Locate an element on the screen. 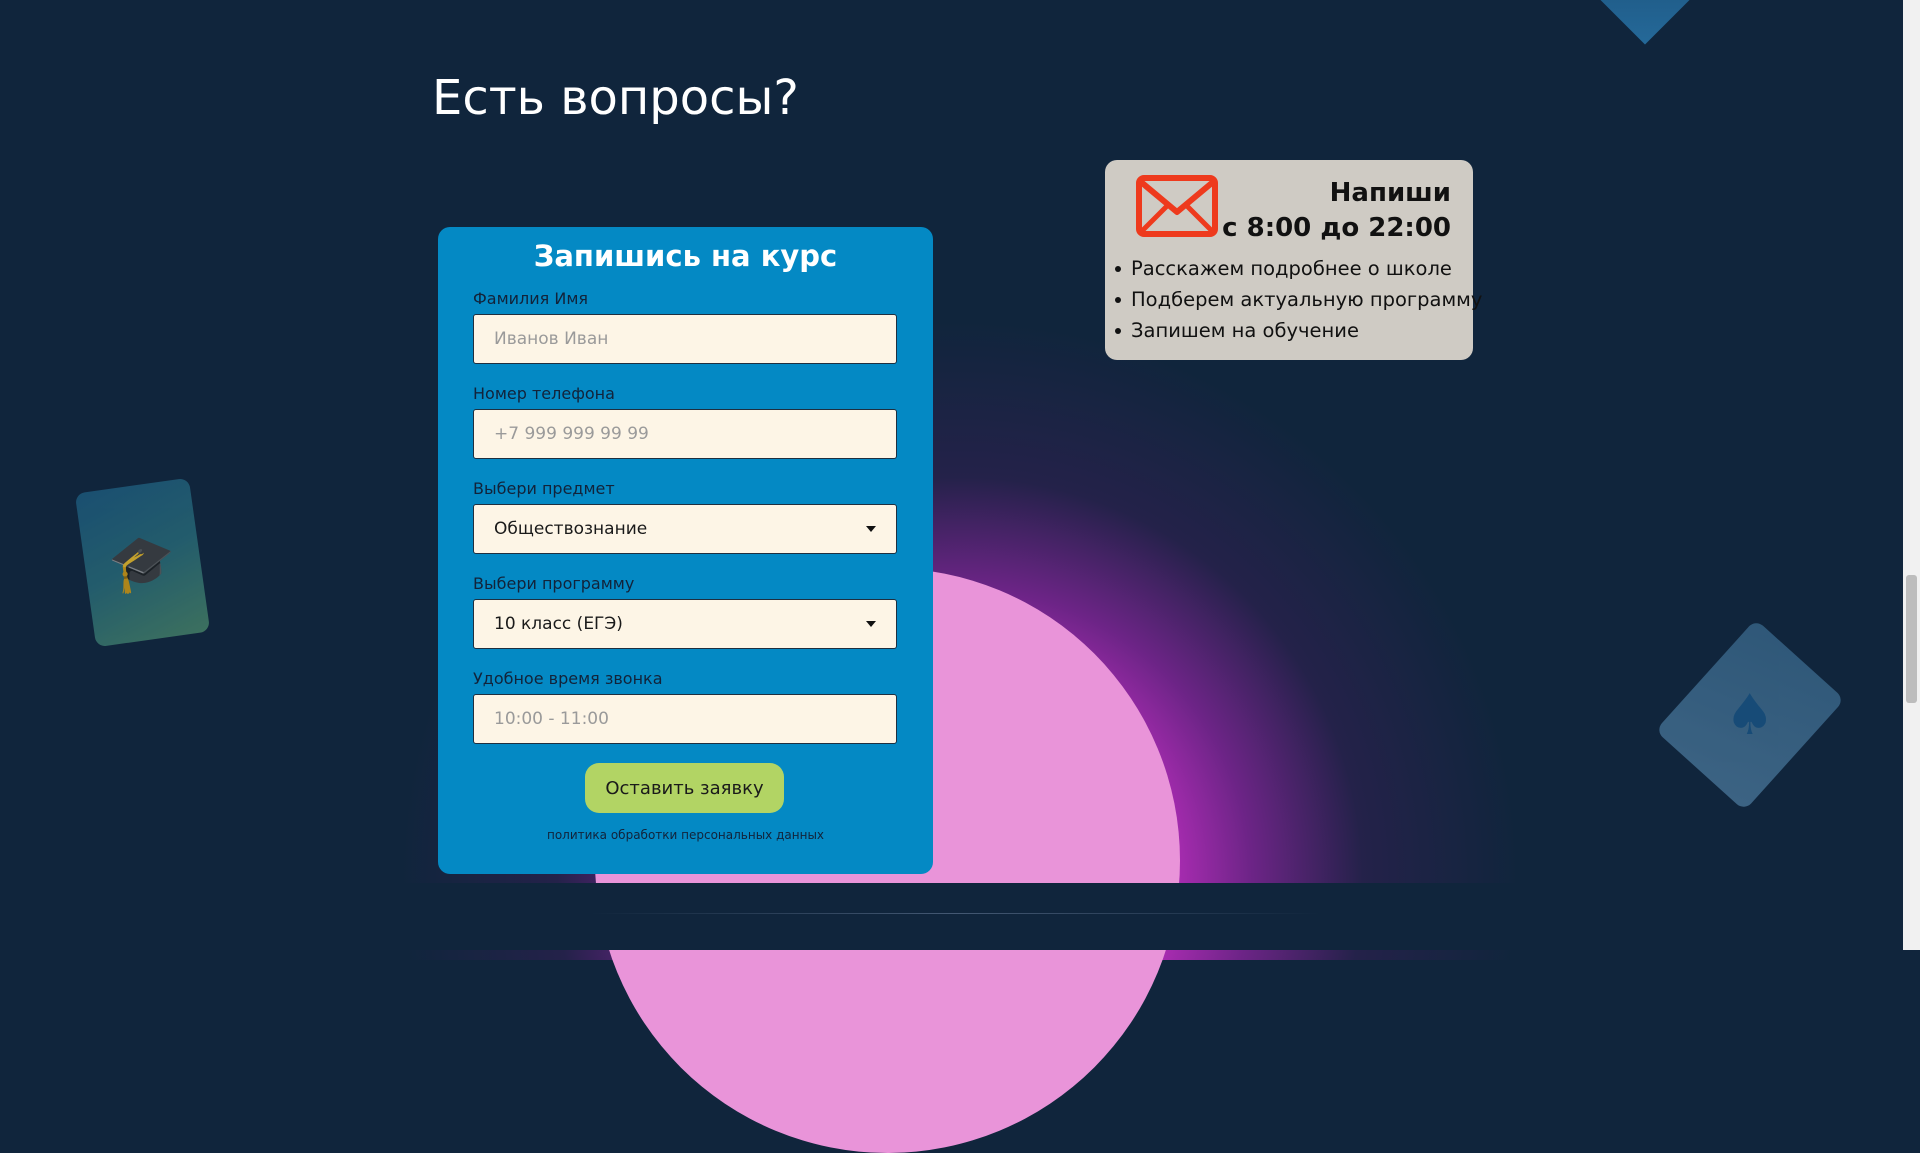 The image size is (1920, 1153). contact-heading-hours: с 8:00 до 22:00 is located at coordinates (1336, 228).